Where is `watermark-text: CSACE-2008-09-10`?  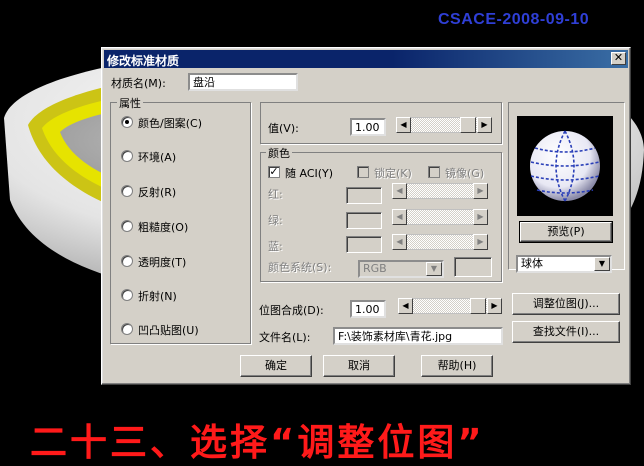 watermark-text: CSACE-2008-09-10 is located at coordinates (514, 19).